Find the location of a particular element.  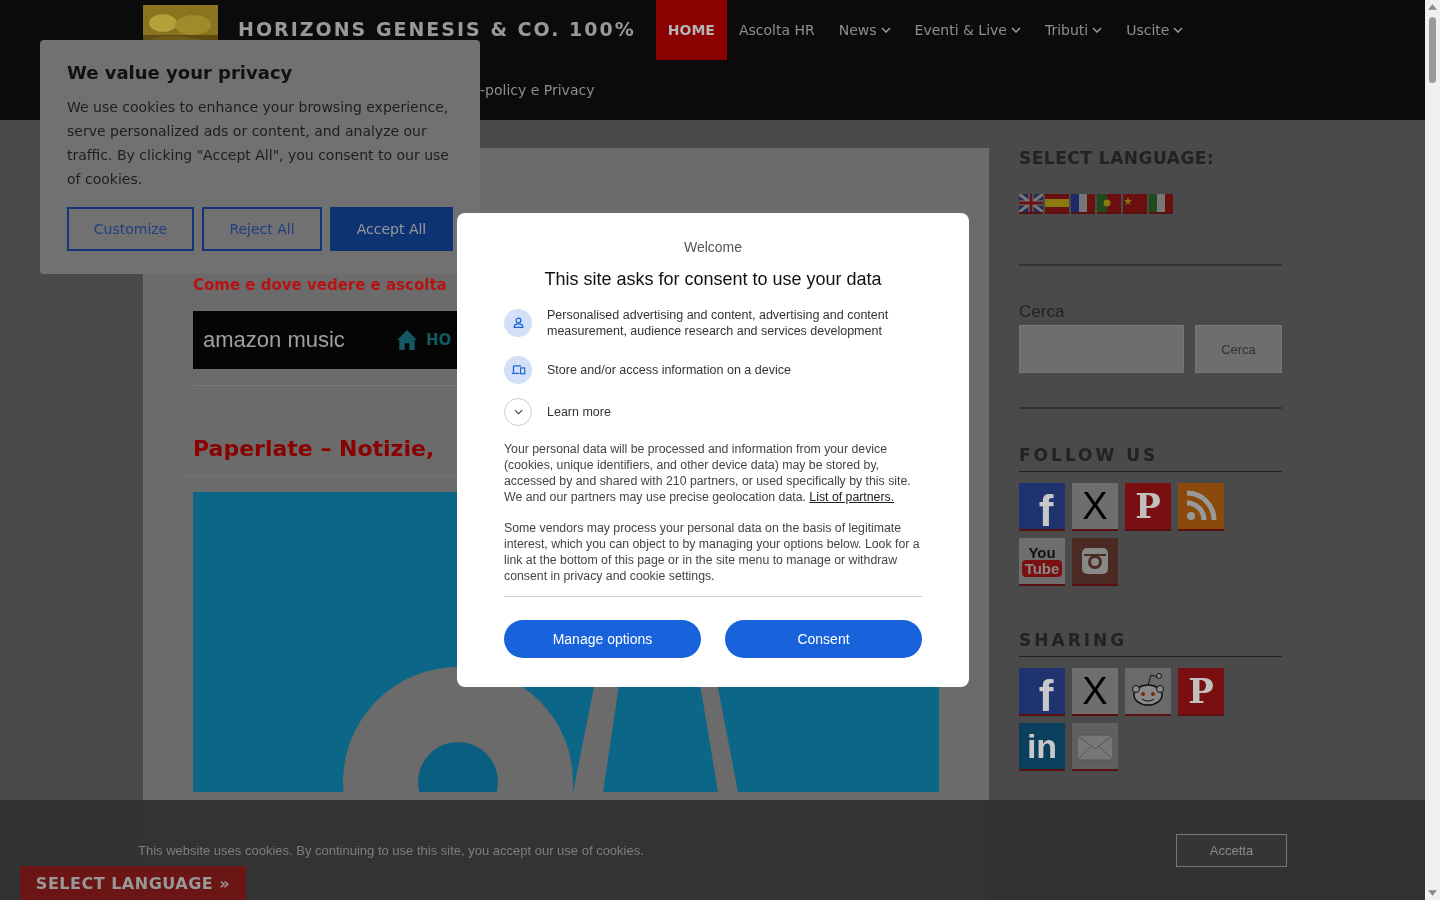

reddit-icon is located at coordinates (1148, 692).